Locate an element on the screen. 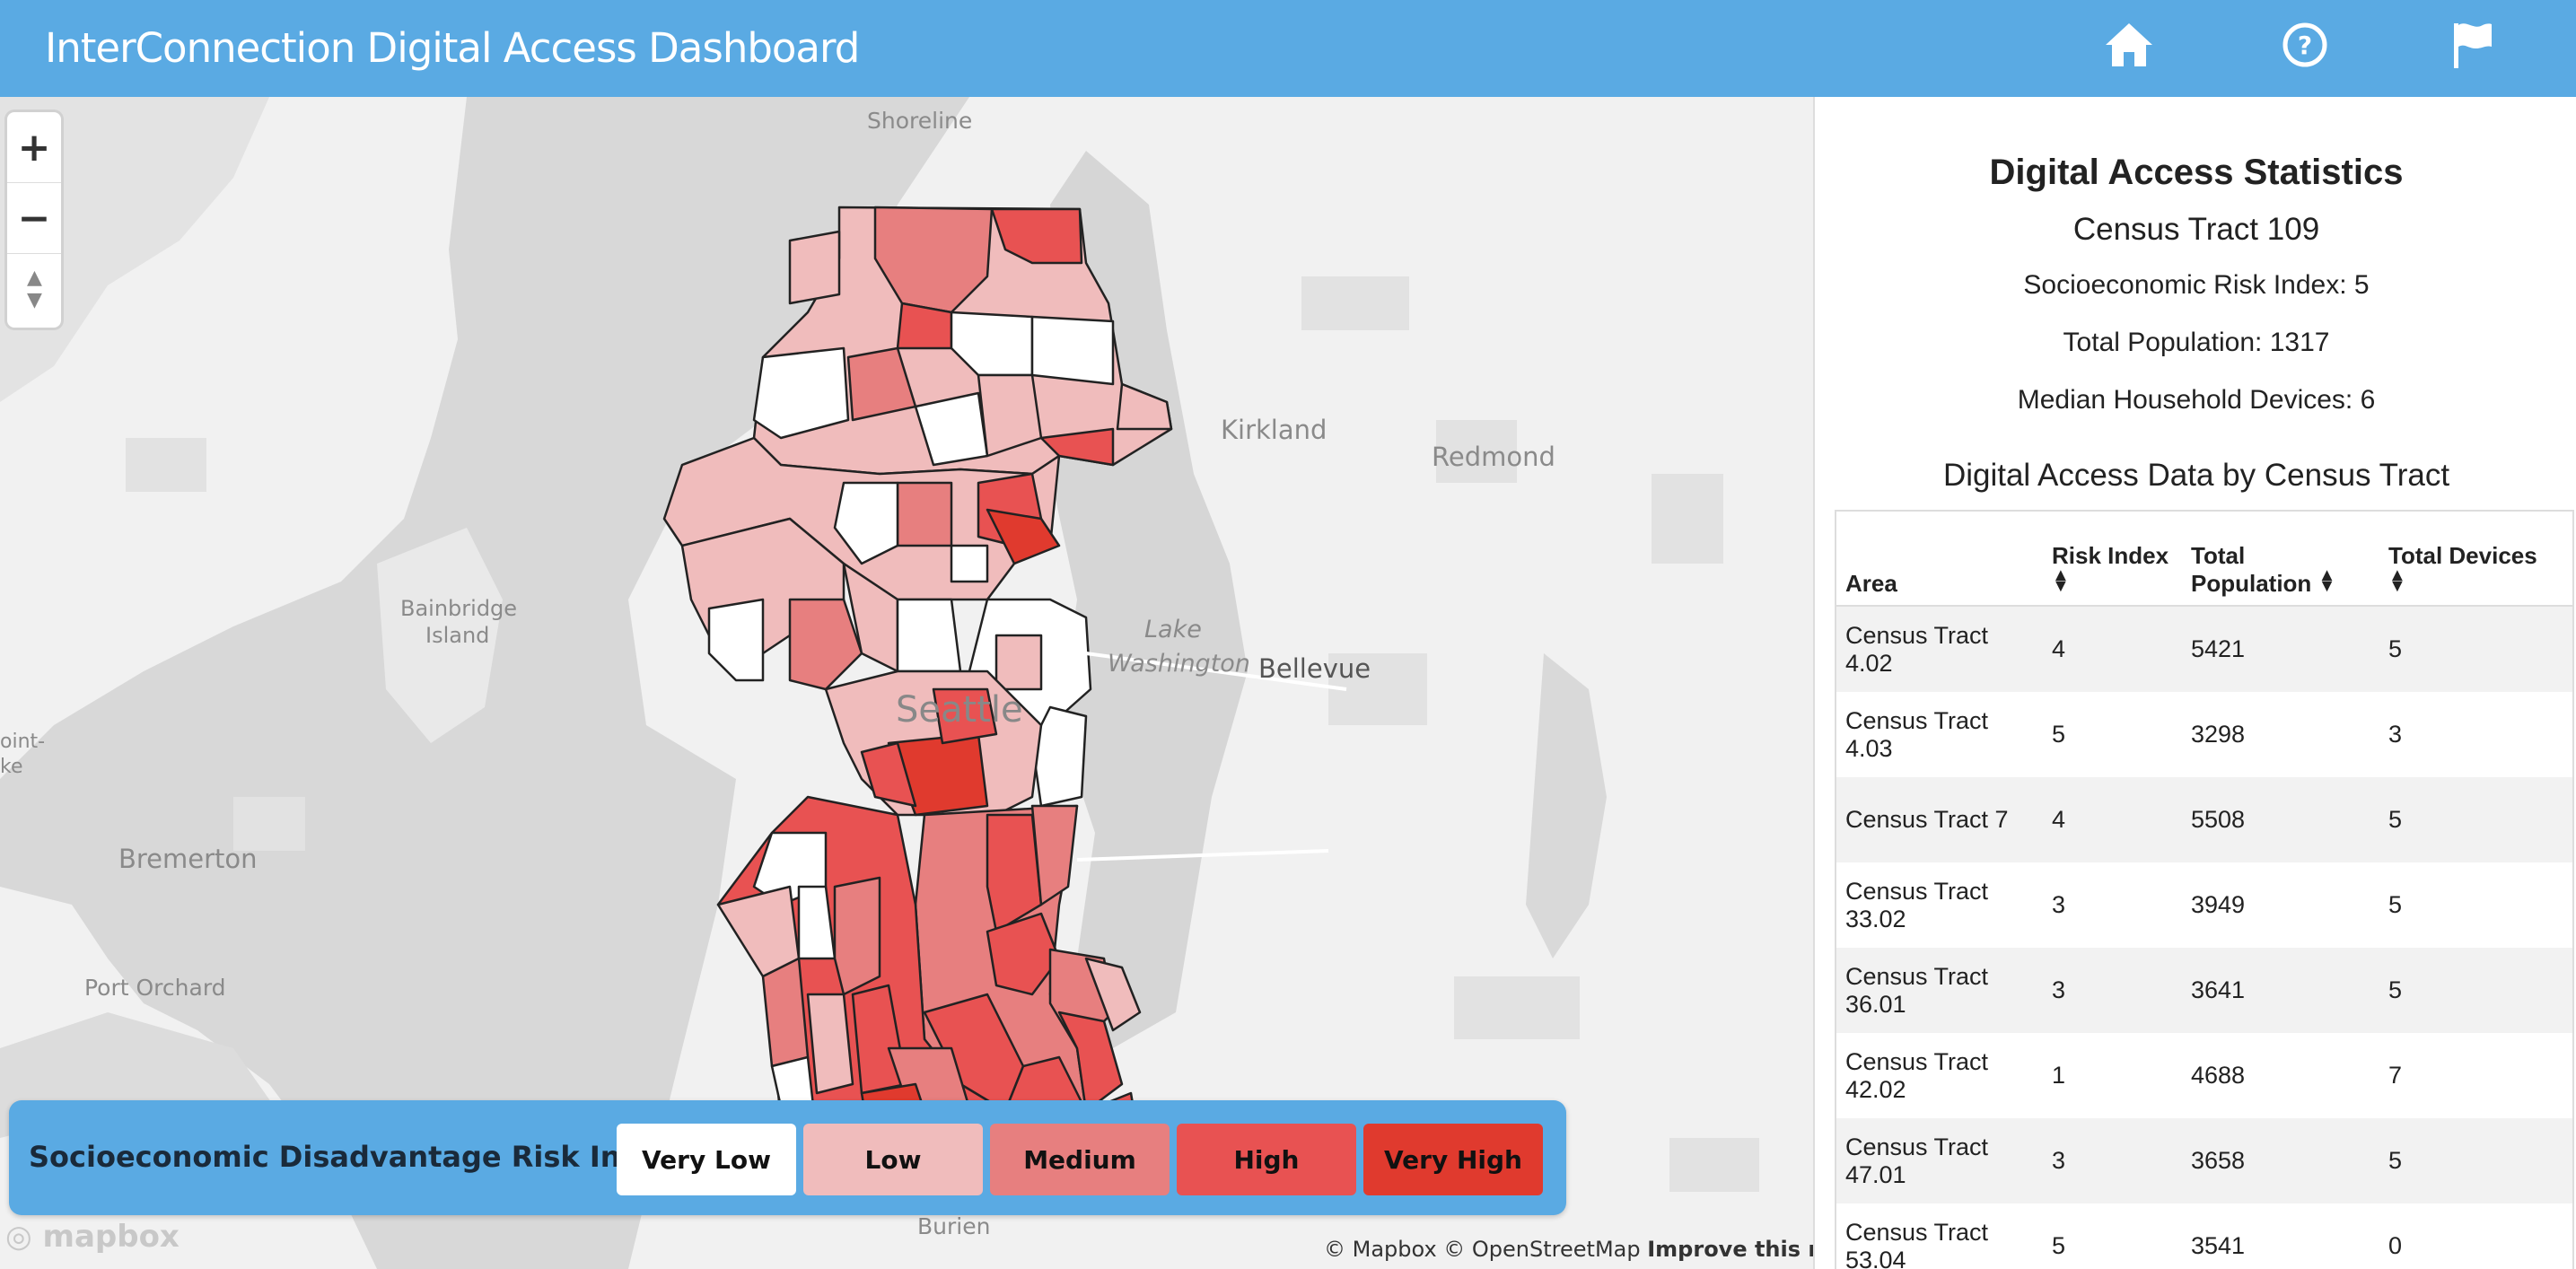 The height and width of the screenshot is (1269, 2576). devices-stat: Median Household Devices: 6 is located at coordinates (2196, 400).